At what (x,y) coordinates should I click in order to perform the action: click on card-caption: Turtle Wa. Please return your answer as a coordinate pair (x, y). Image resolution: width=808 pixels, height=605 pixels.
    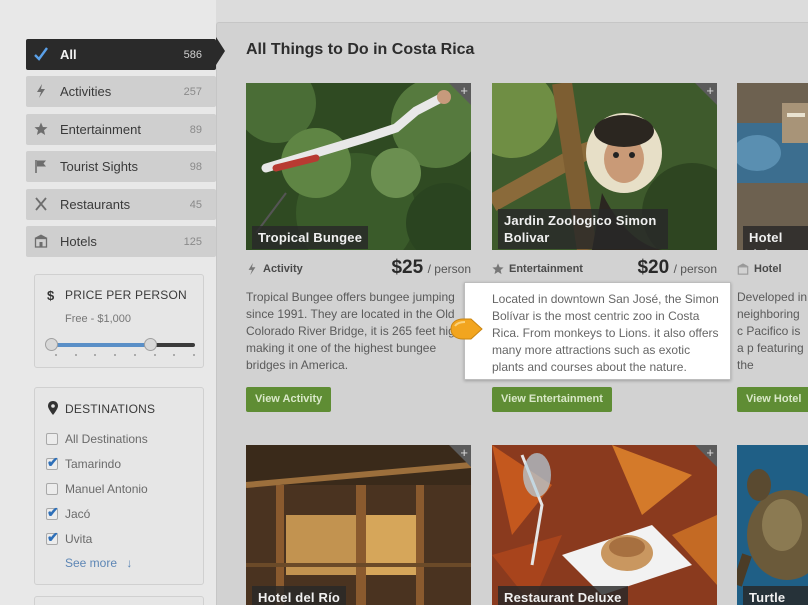
    Looking at the image, I should click on (775, 595).